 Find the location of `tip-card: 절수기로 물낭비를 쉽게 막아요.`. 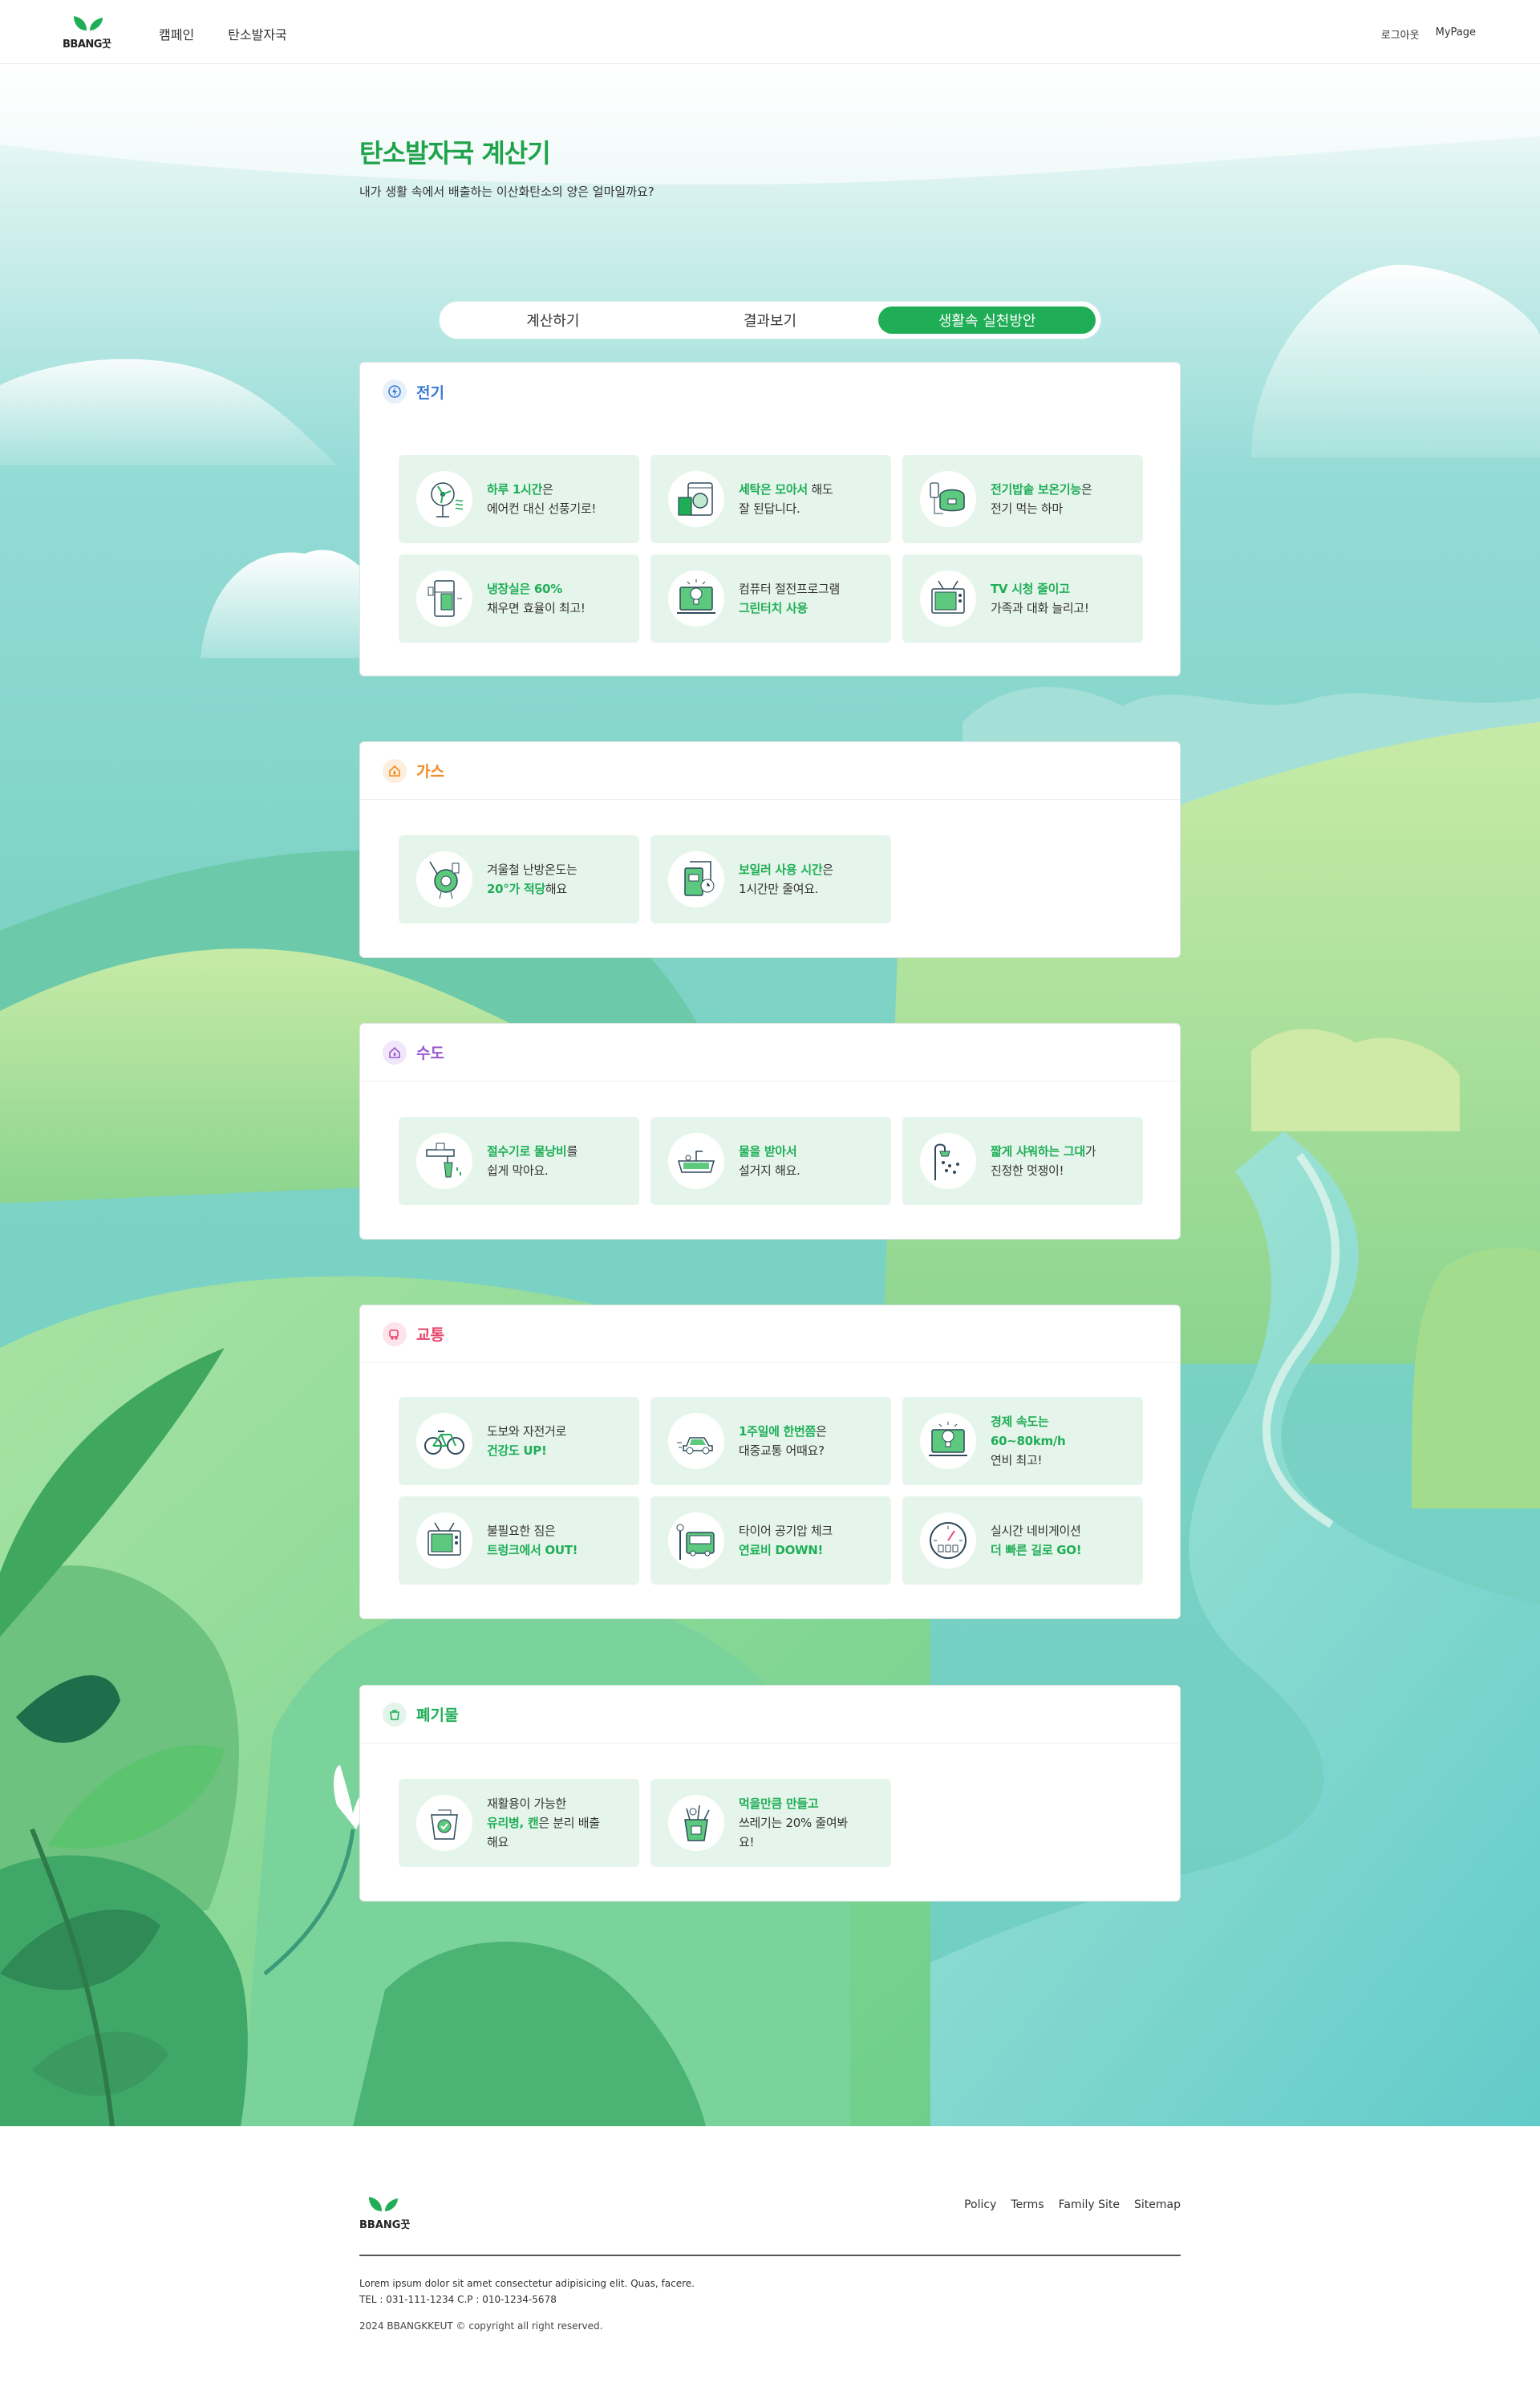

tip-card: 절수기로 물낭비를 쉽게 막아요. is located at coordinates (519, 1161).